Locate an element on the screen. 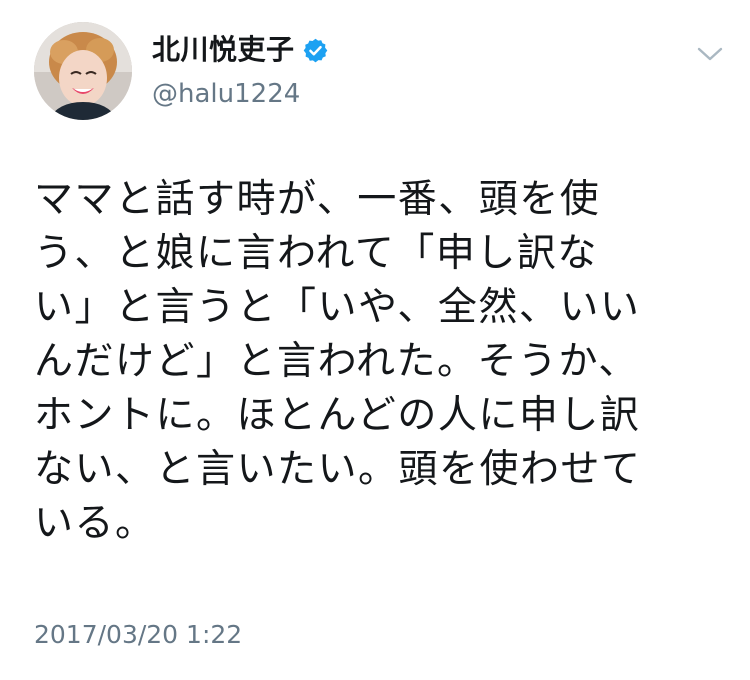  tweet-timestamp: 2017/03/20 1:22 is located at coordinates (138, 635).